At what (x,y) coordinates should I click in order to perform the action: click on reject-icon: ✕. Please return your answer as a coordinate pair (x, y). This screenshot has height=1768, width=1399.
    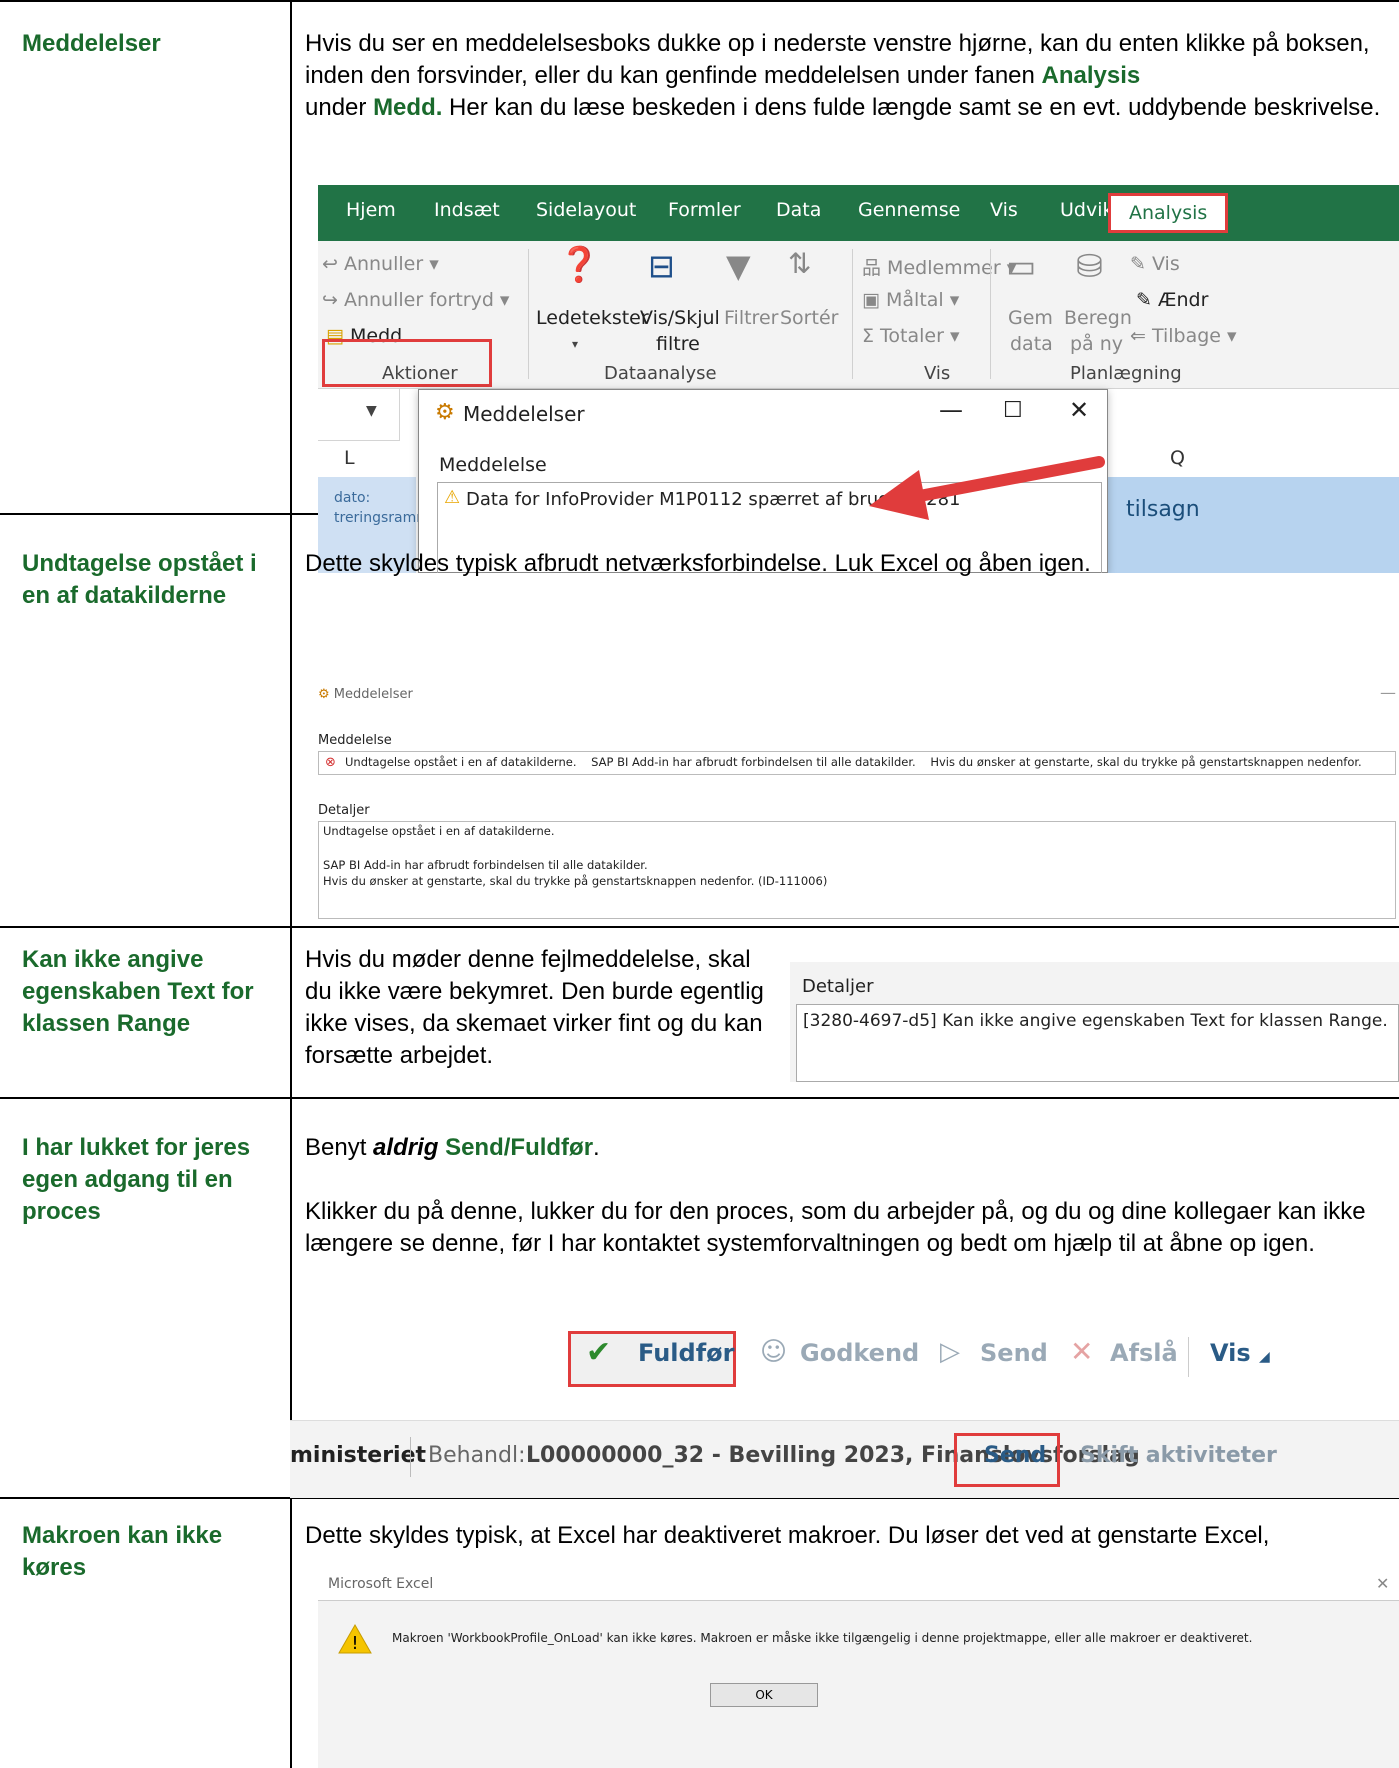
    Looking at the image, I should click on (1082, 1351).